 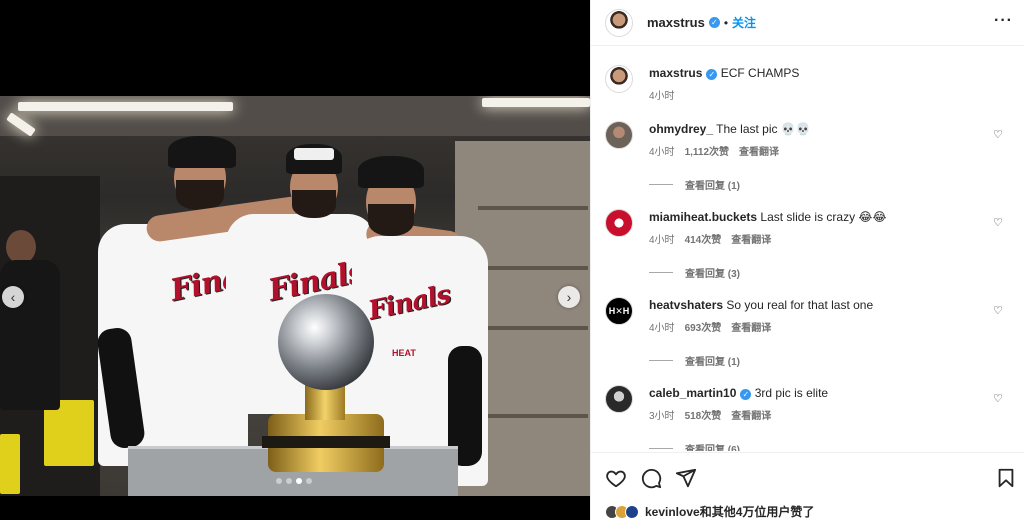 What do you see at coordinates (823, 217) in the screenshot?
I see `comment-text: Last slide is crazy 😂😂` at bounding box center [823, 217].